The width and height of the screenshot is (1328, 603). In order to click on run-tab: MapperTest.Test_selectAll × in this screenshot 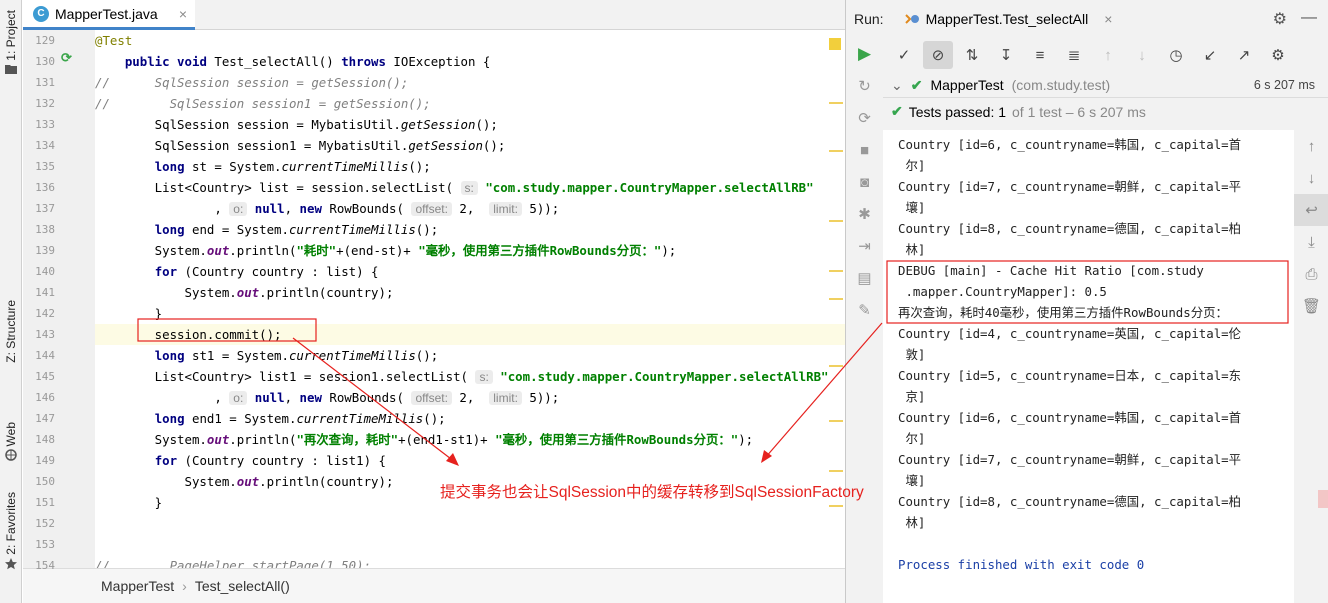, I will do `click(1008, 19)`.